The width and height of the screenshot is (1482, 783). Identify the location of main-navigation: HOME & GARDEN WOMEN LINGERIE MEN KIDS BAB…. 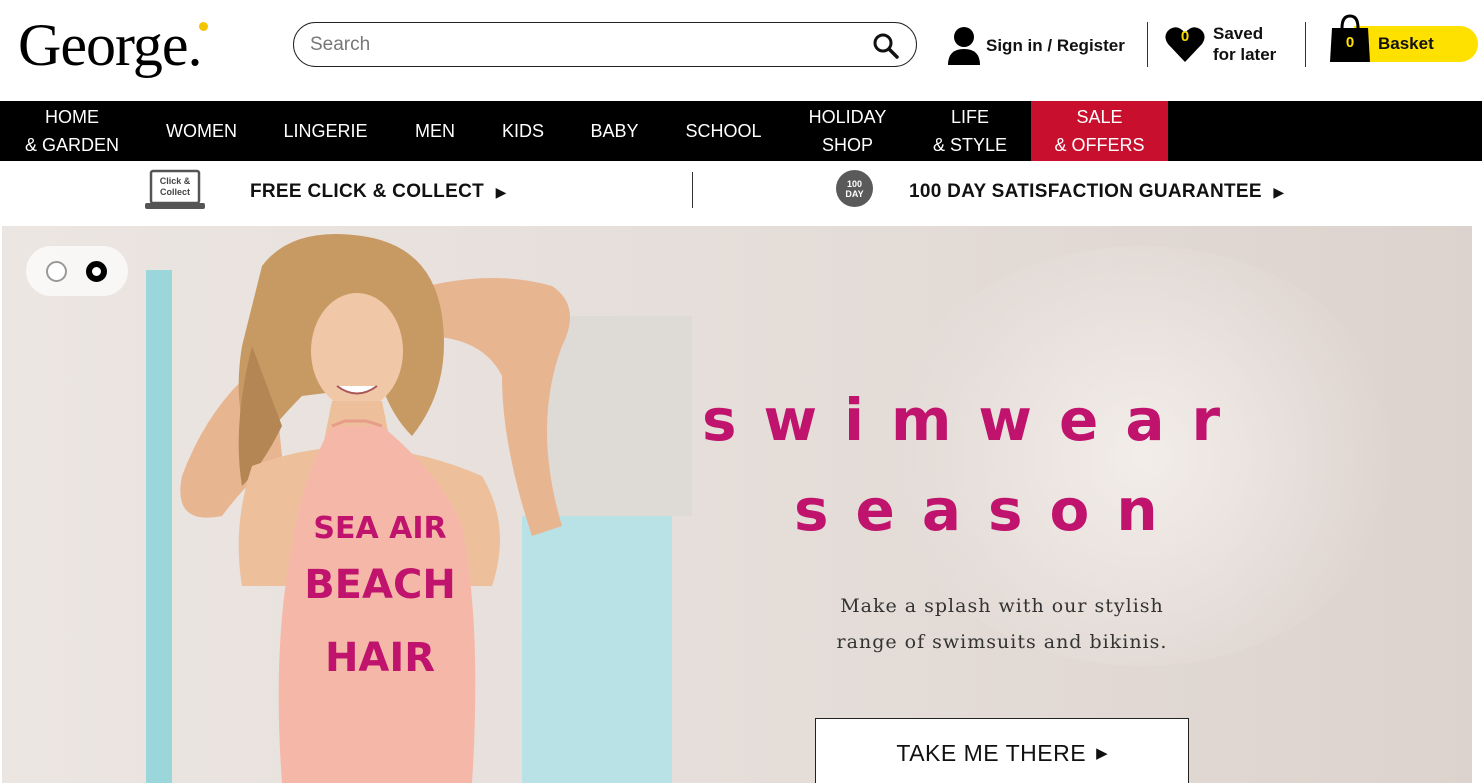
(741, 131).